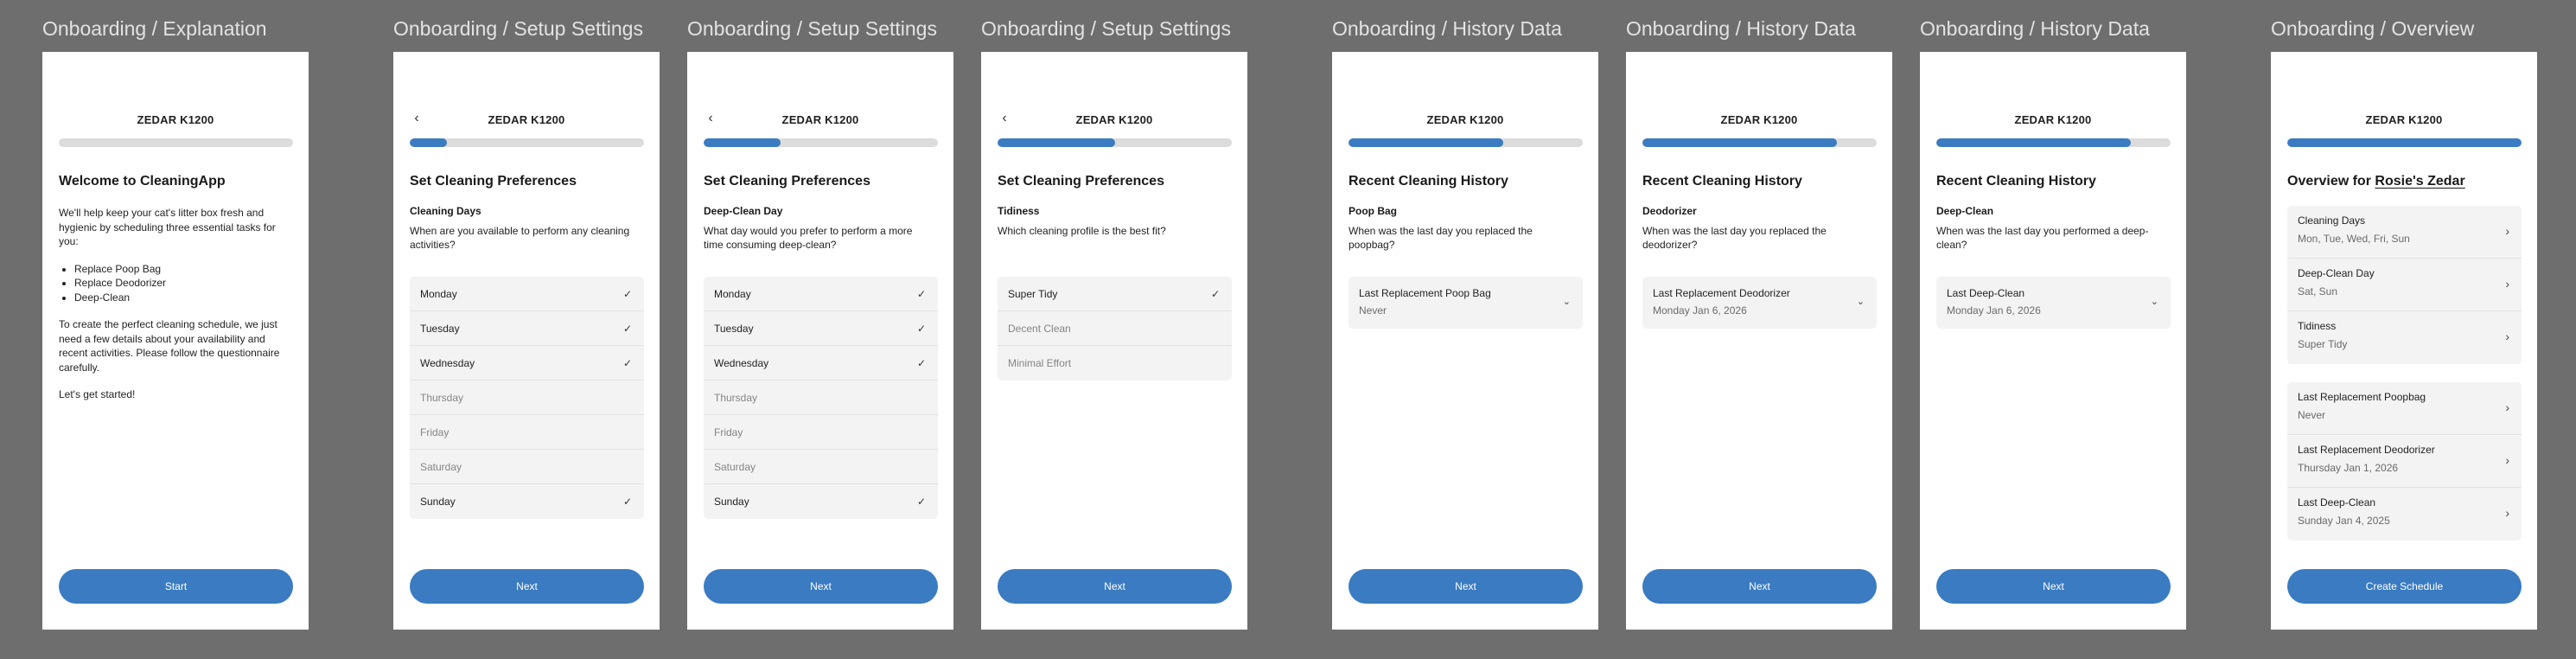  Describe the element at coordinates (732, 294) in the screenshot. I see `option-label: Monday` at that location.